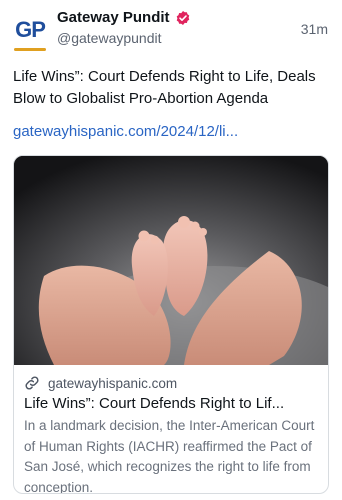 This screenshot has height=500, width=342. What do you see at coordinates (32, 383) in the screenshot?
I see `link-icon` at bounding box center [32, 383].